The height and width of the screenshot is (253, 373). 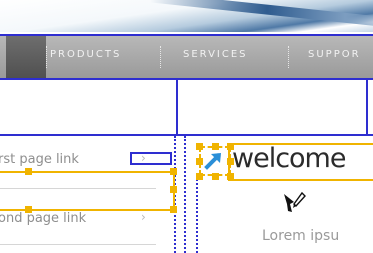 What do you see at coordinates (177, 108) in the screenshot?
I see `layout-region-divider` at bounding box center [177, 108].